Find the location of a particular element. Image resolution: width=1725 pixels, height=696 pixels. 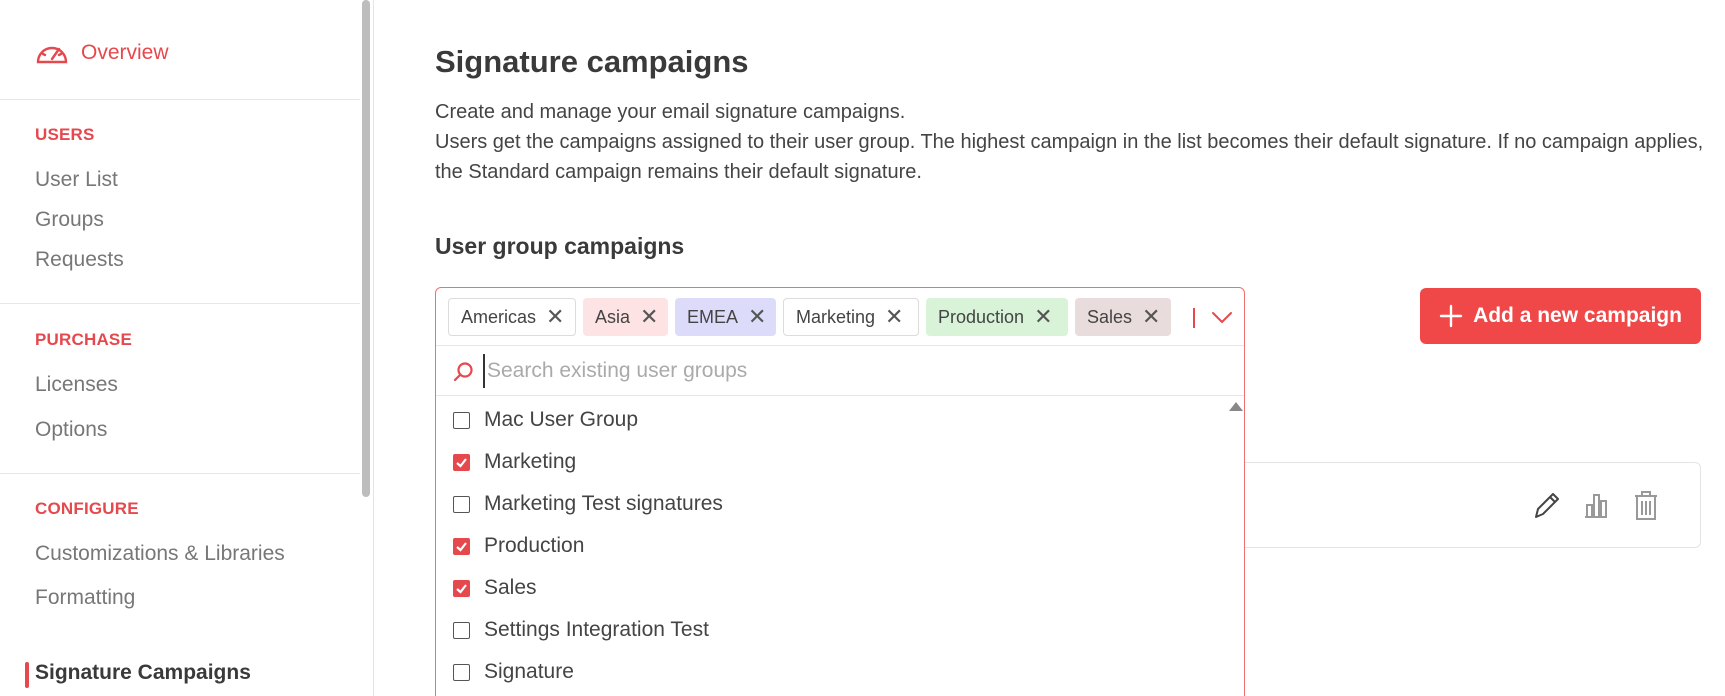

search-row is located at coordinates (840, 371).